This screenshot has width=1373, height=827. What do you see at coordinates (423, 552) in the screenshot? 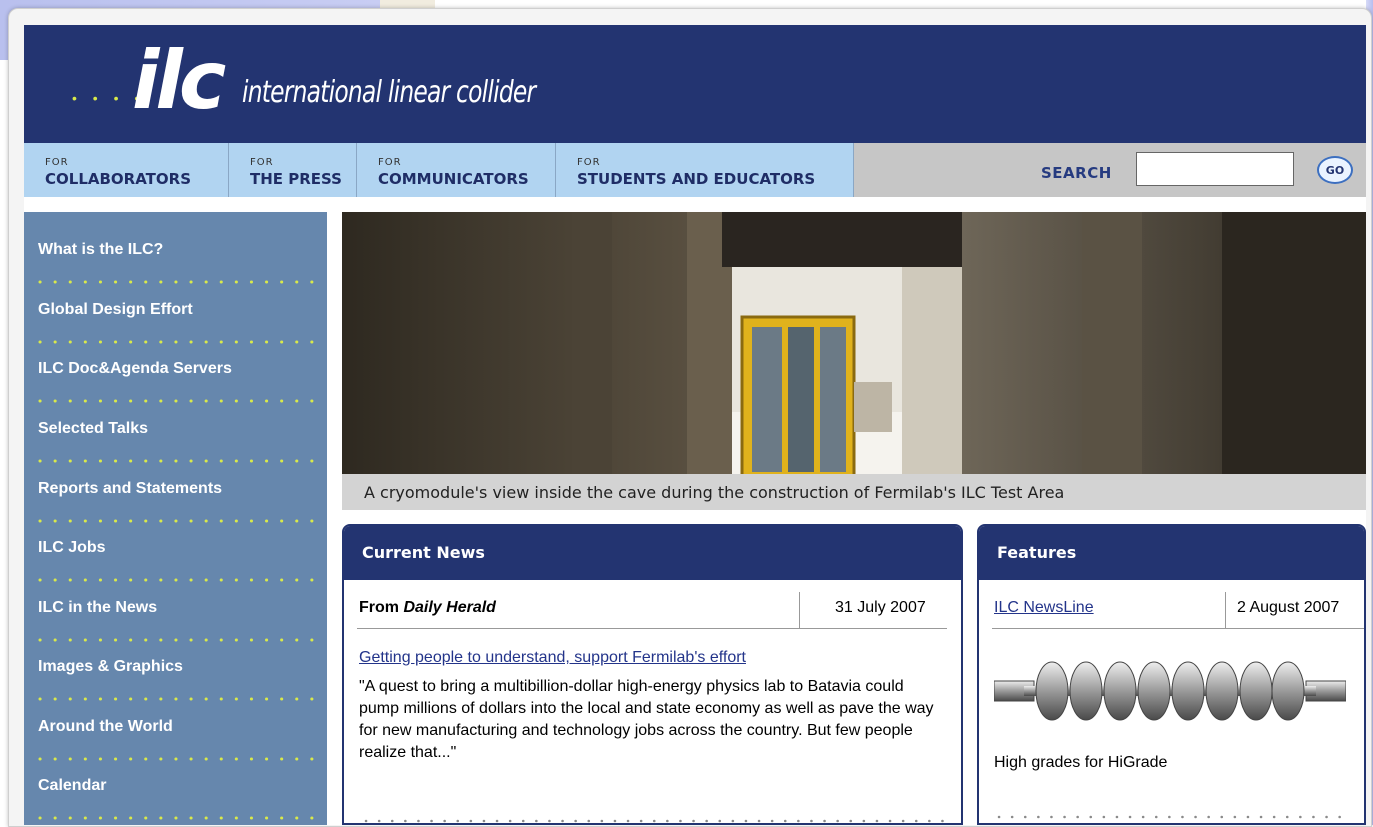
I see `panel-title: Current News` at bounding box center [423, 552].